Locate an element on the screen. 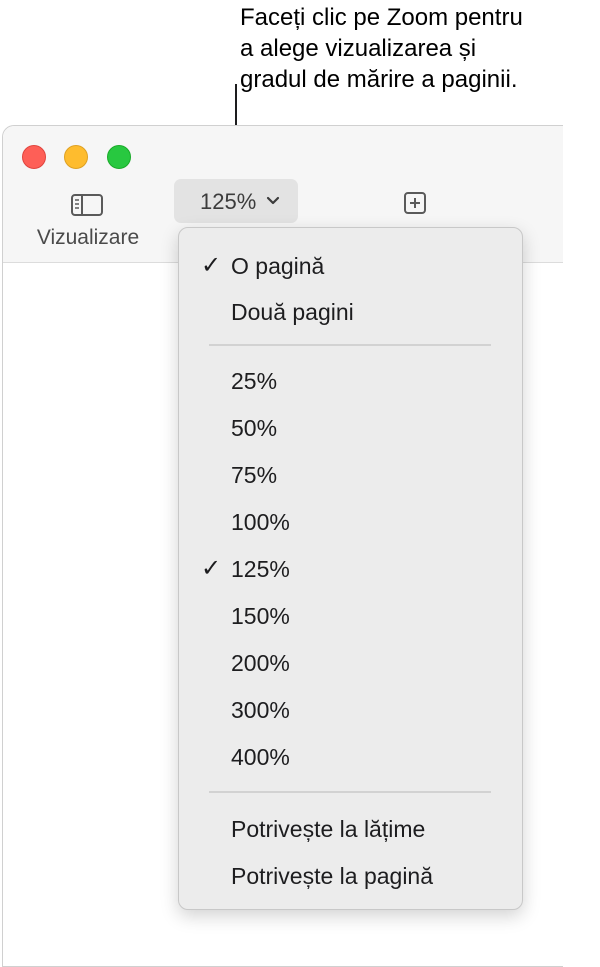 The height and width of the screenshot is (967, 600). menu-item-zoom-50: 50% is located at coordinates (350, 428).